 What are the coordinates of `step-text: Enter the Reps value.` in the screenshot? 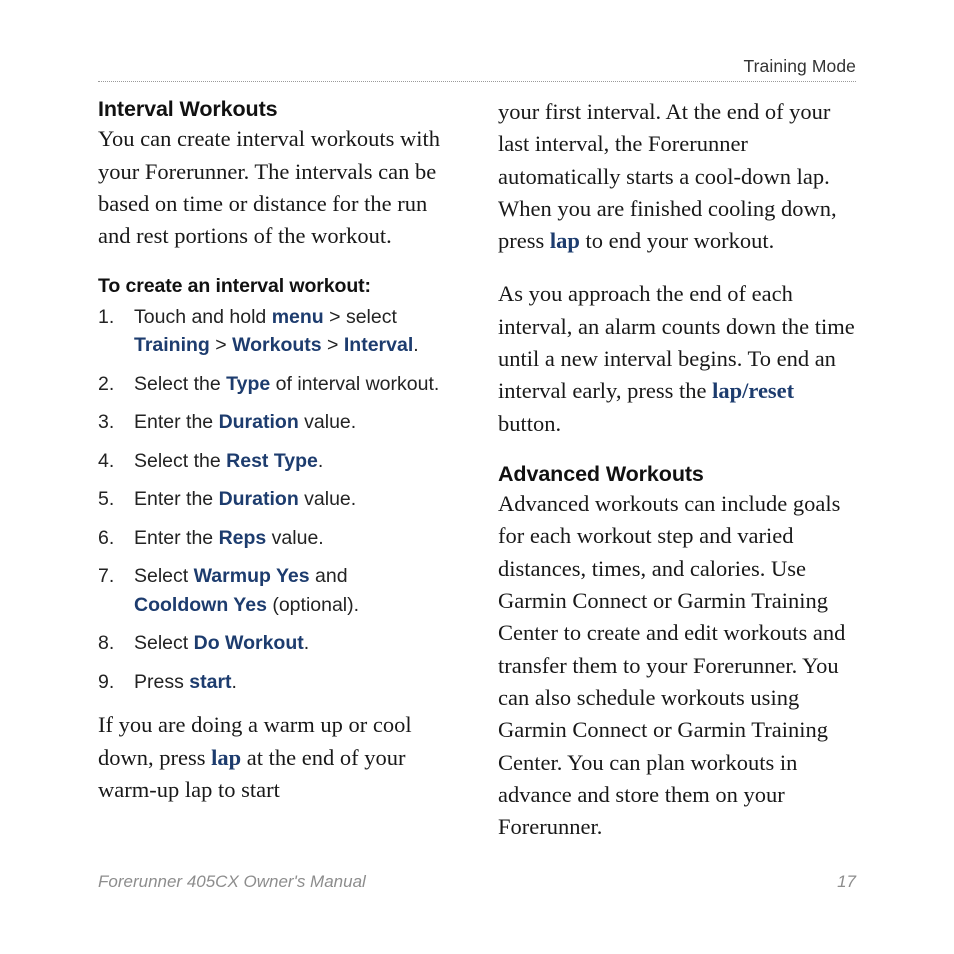 It's located at (229, 538).